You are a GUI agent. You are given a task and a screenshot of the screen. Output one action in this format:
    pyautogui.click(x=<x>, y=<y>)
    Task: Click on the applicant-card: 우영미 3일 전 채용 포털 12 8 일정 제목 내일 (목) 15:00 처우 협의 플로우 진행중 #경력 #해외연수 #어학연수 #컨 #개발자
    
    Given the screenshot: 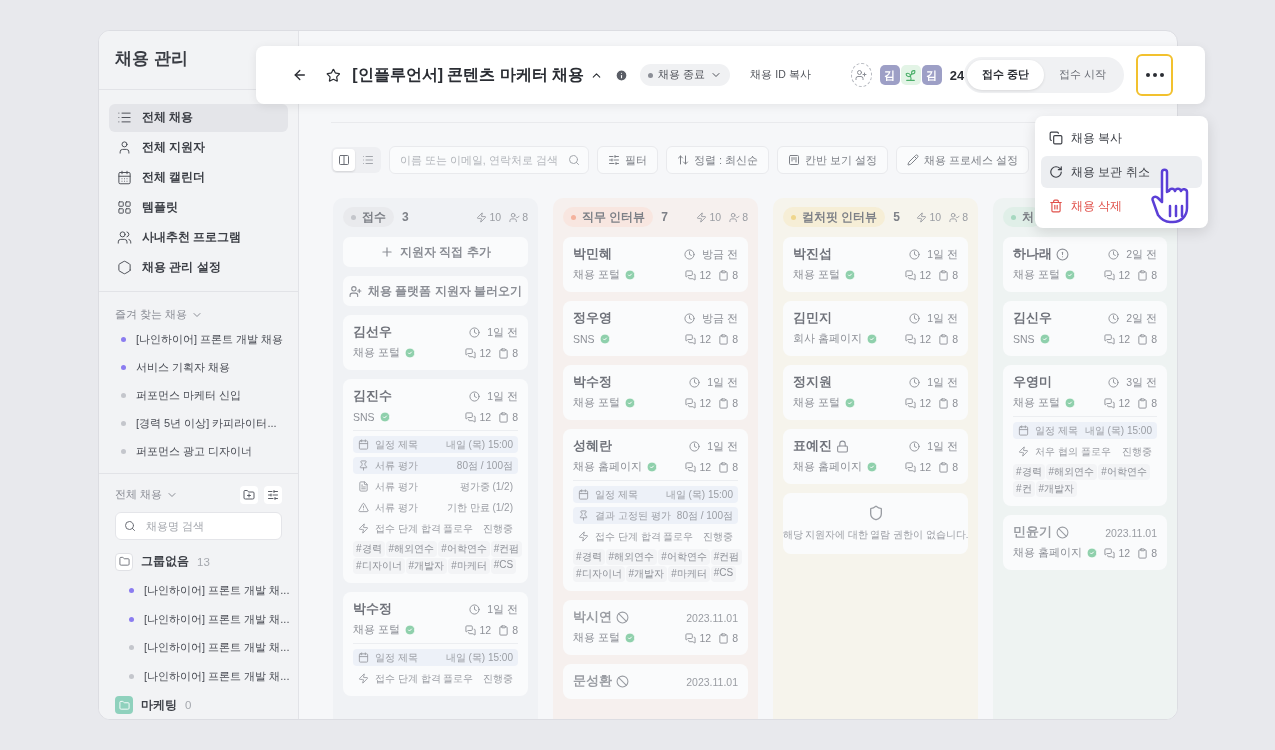 What is the action you would take?
    pyautogui.click(x=1085, y=435)
    